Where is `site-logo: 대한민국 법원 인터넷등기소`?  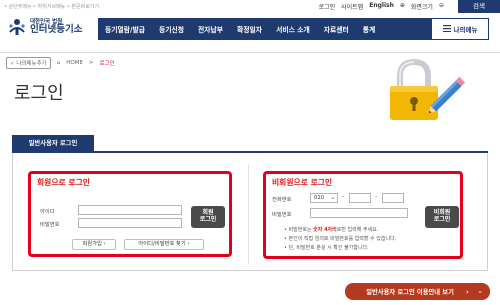 site-logo: 대한민국 법원 인터넷등기소 is located at coordinates (50, 27).